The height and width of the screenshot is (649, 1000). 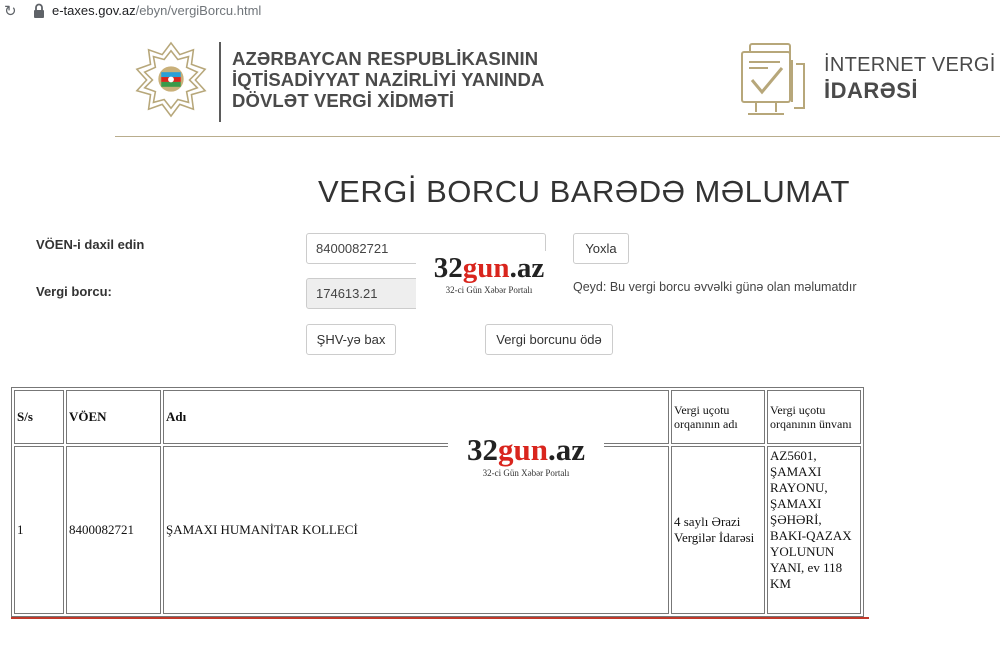 I want to click on lock-icon, so click(x=39, y=11).